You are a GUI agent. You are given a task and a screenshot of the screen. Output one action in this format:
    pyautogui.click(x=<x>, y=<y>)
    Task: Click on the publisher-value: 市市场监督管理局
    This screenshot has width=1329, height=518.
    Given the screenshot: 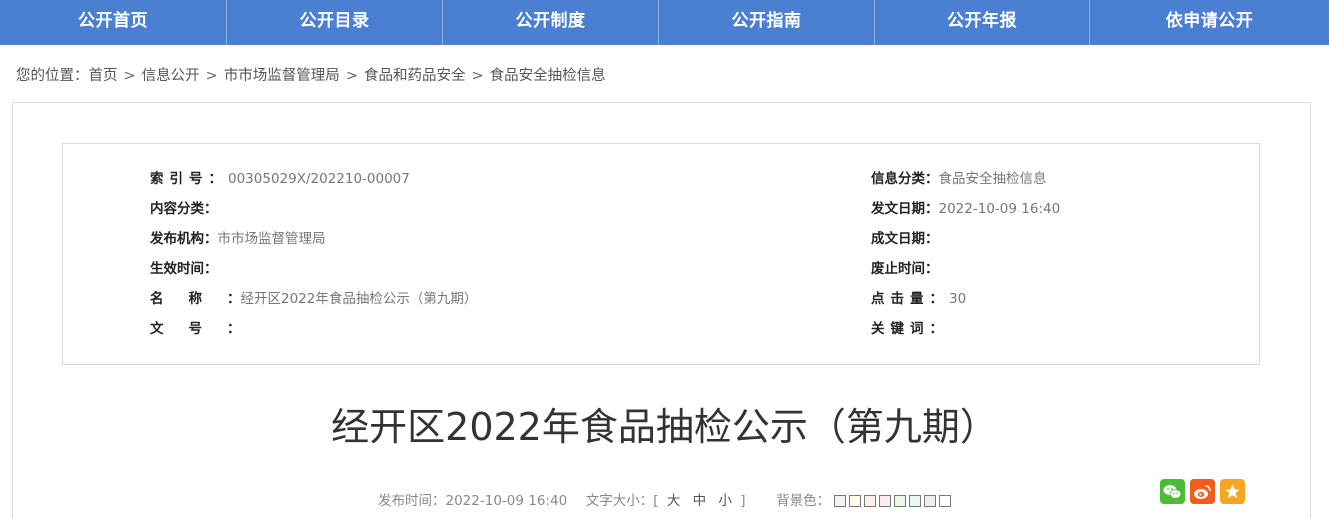 What is the action you would take?
    pyautogui.click(x=271, y=239)
    